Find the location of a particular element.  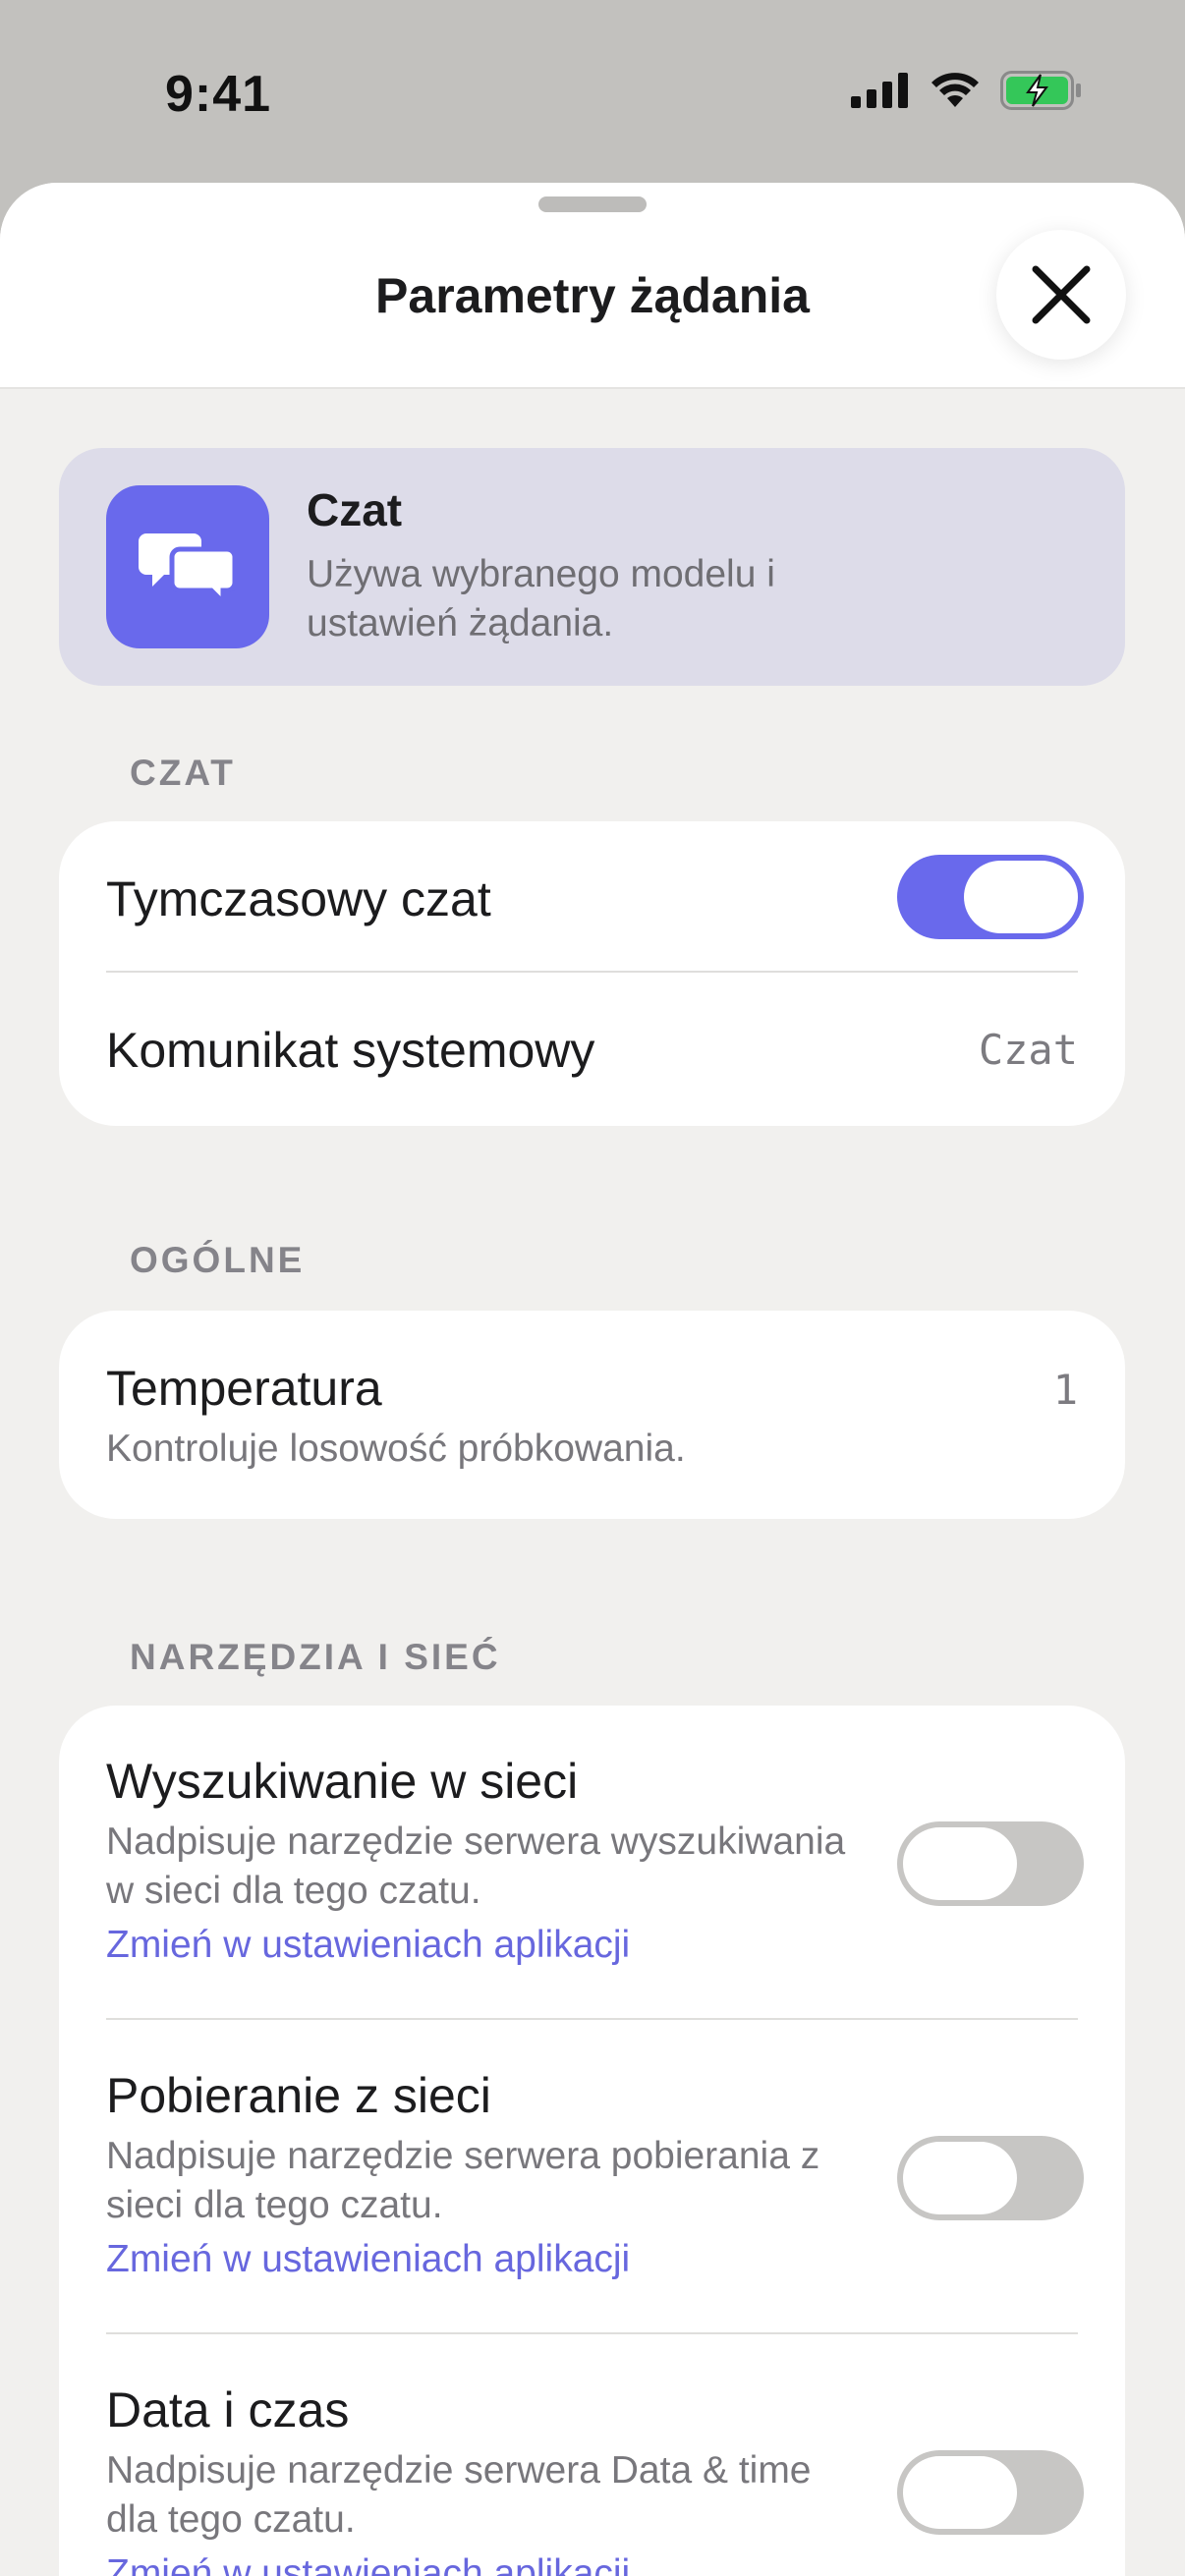

system-message-label: Komunikat systemowy is located at coordinates (350, 1050).